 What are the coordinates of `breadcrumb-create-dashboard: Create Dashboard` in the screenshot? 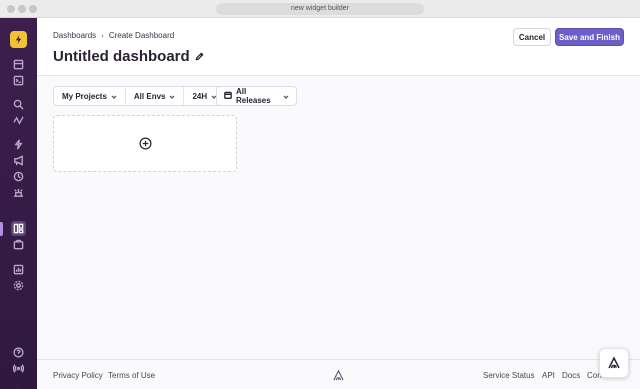 It's located at (141, 35).